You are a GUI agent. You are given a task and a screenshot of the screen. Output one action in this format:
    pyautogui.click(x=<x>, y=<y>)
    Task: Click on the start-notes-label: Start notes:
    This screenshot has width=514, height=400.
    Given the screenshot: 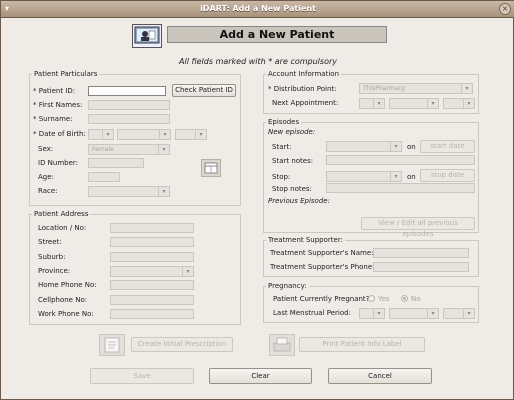 What is the action you would take?
    pyautogui.click(x=293, y=161)
    